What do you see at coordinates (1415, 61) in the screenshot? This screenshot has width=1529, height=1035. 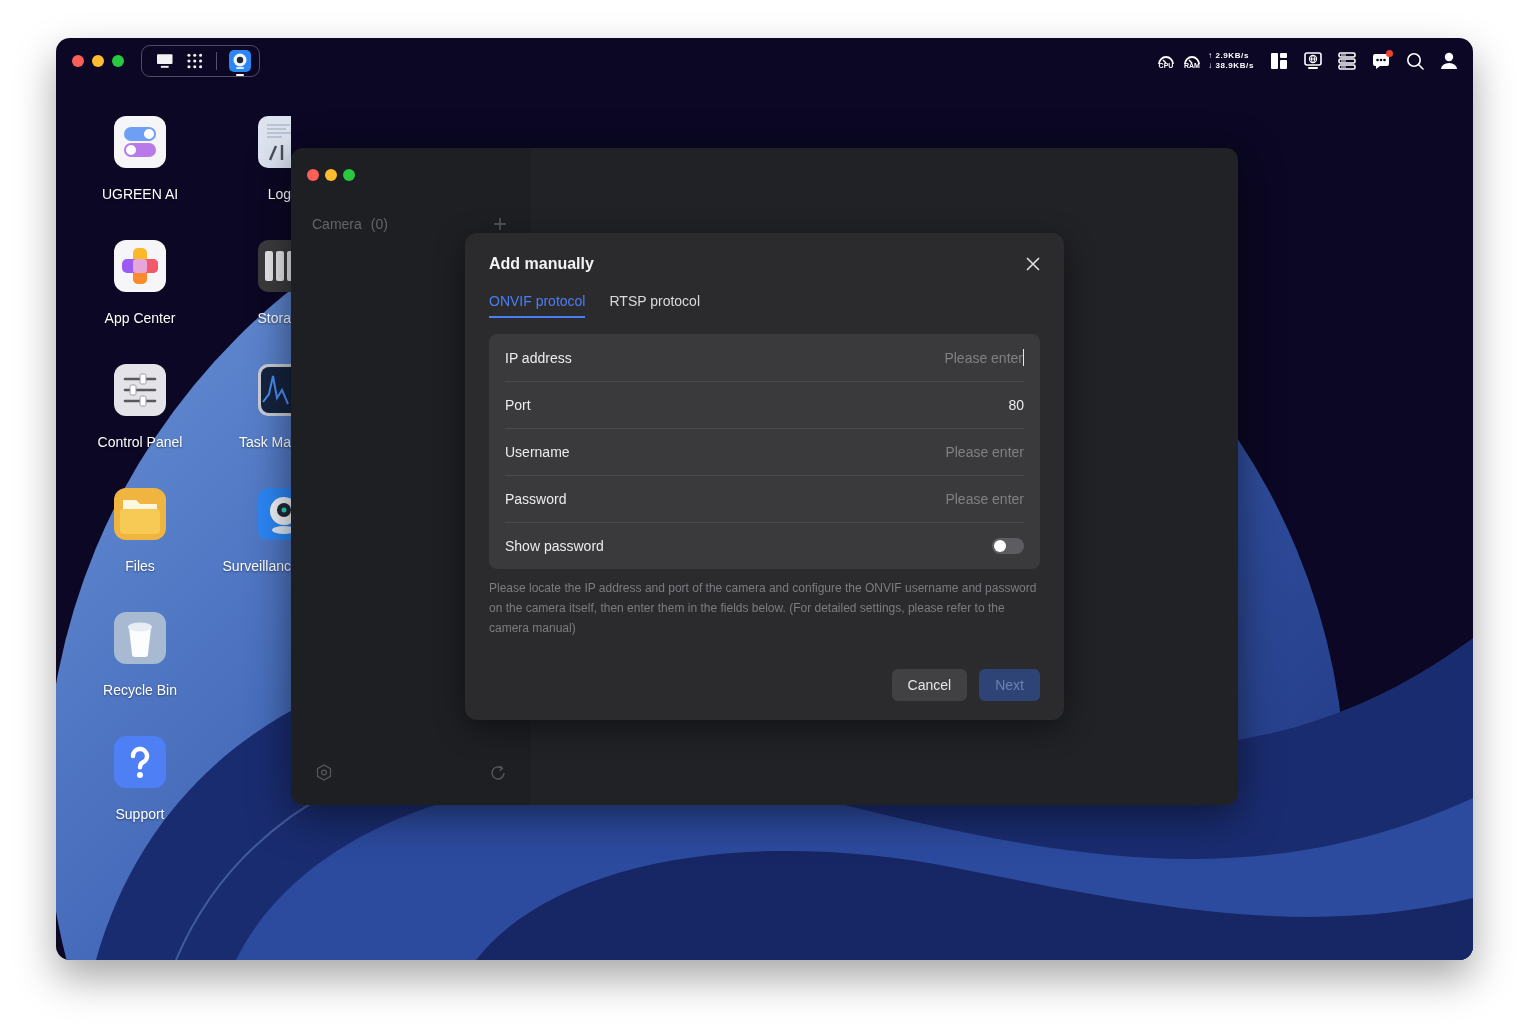 I see `search-icon` at bounding box center [1415, 61].